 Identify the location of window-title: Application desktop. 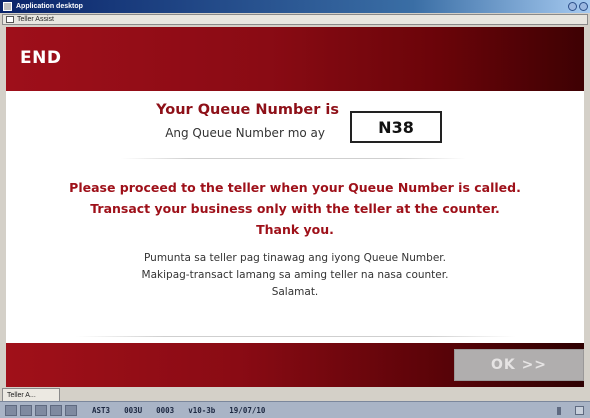
(49, 6).